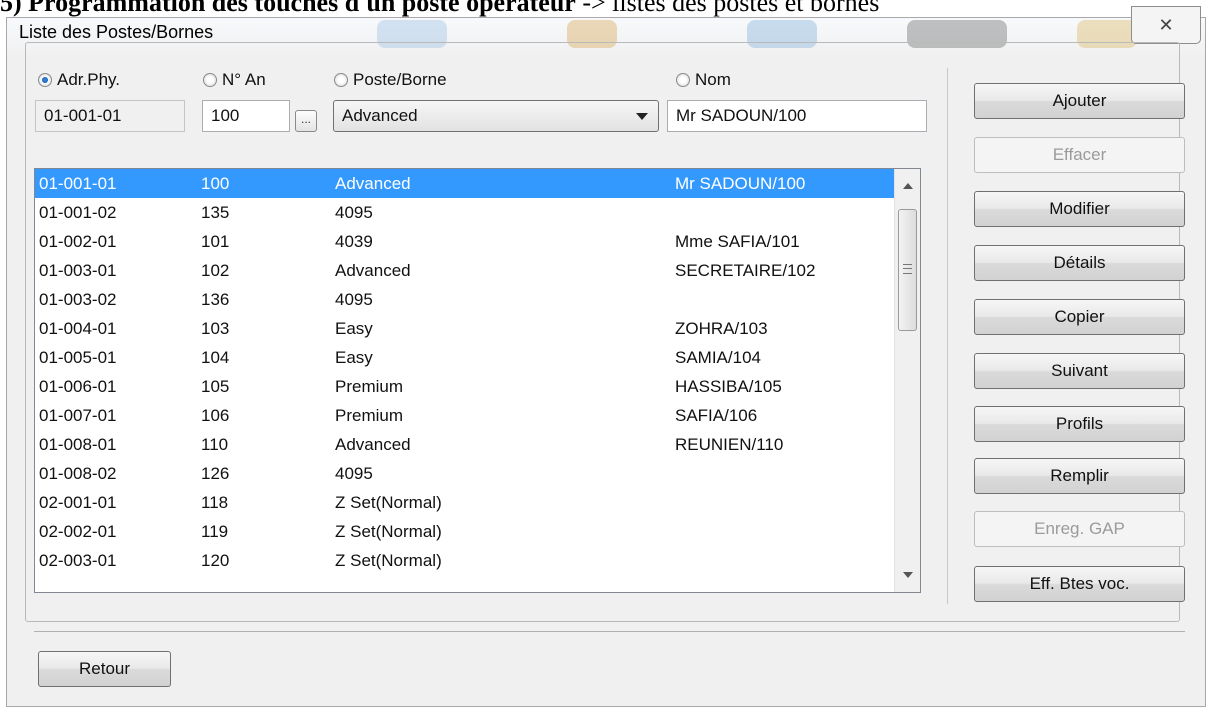 The image size is (1212, 714). What do you see at coordinates (215, 299) in the screenshot?
I see `n-an-cell: 136` at bounding box center [215, 299].